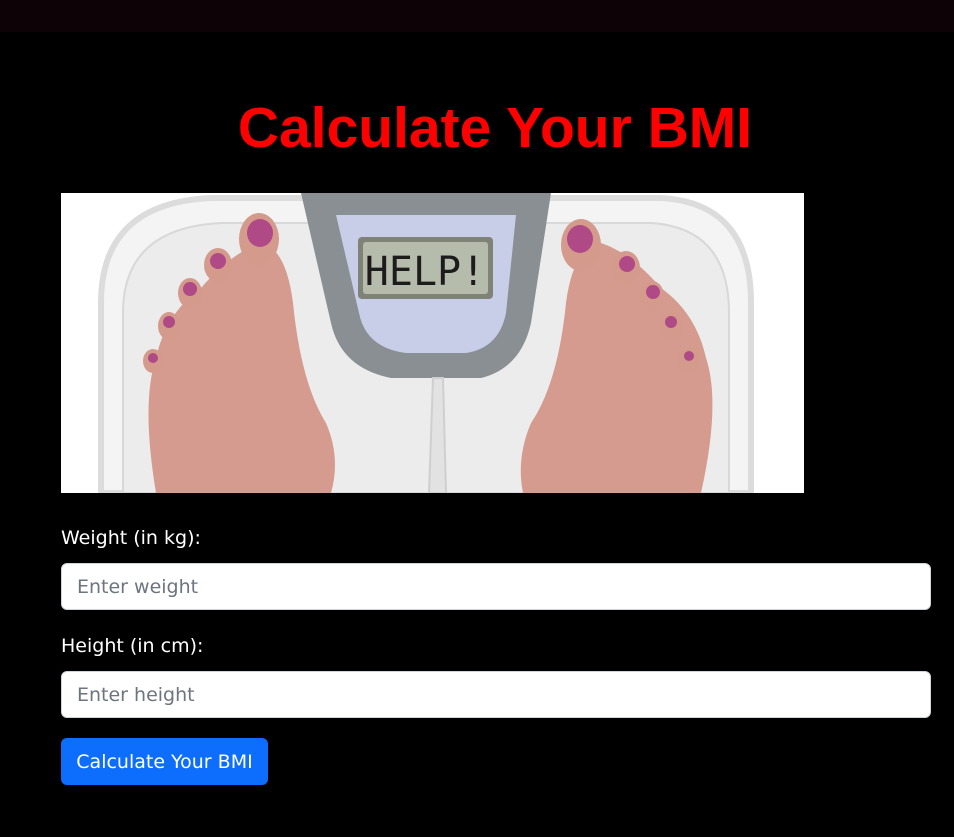  I want to click on weight-label: Weight (in kg):, so click(131, 538).